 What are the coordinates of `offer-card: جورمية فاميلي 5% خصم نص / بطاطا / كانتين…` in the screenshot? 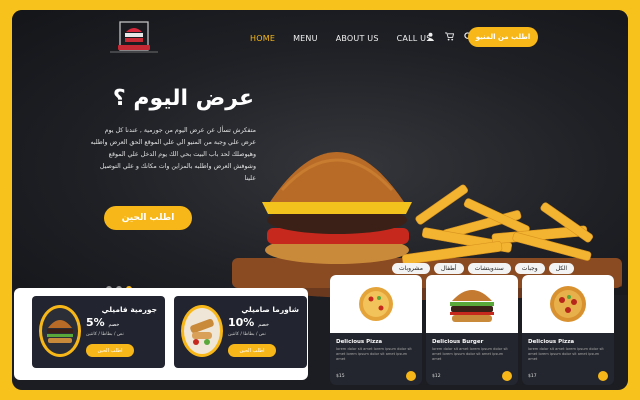 It's located at (98, 332).